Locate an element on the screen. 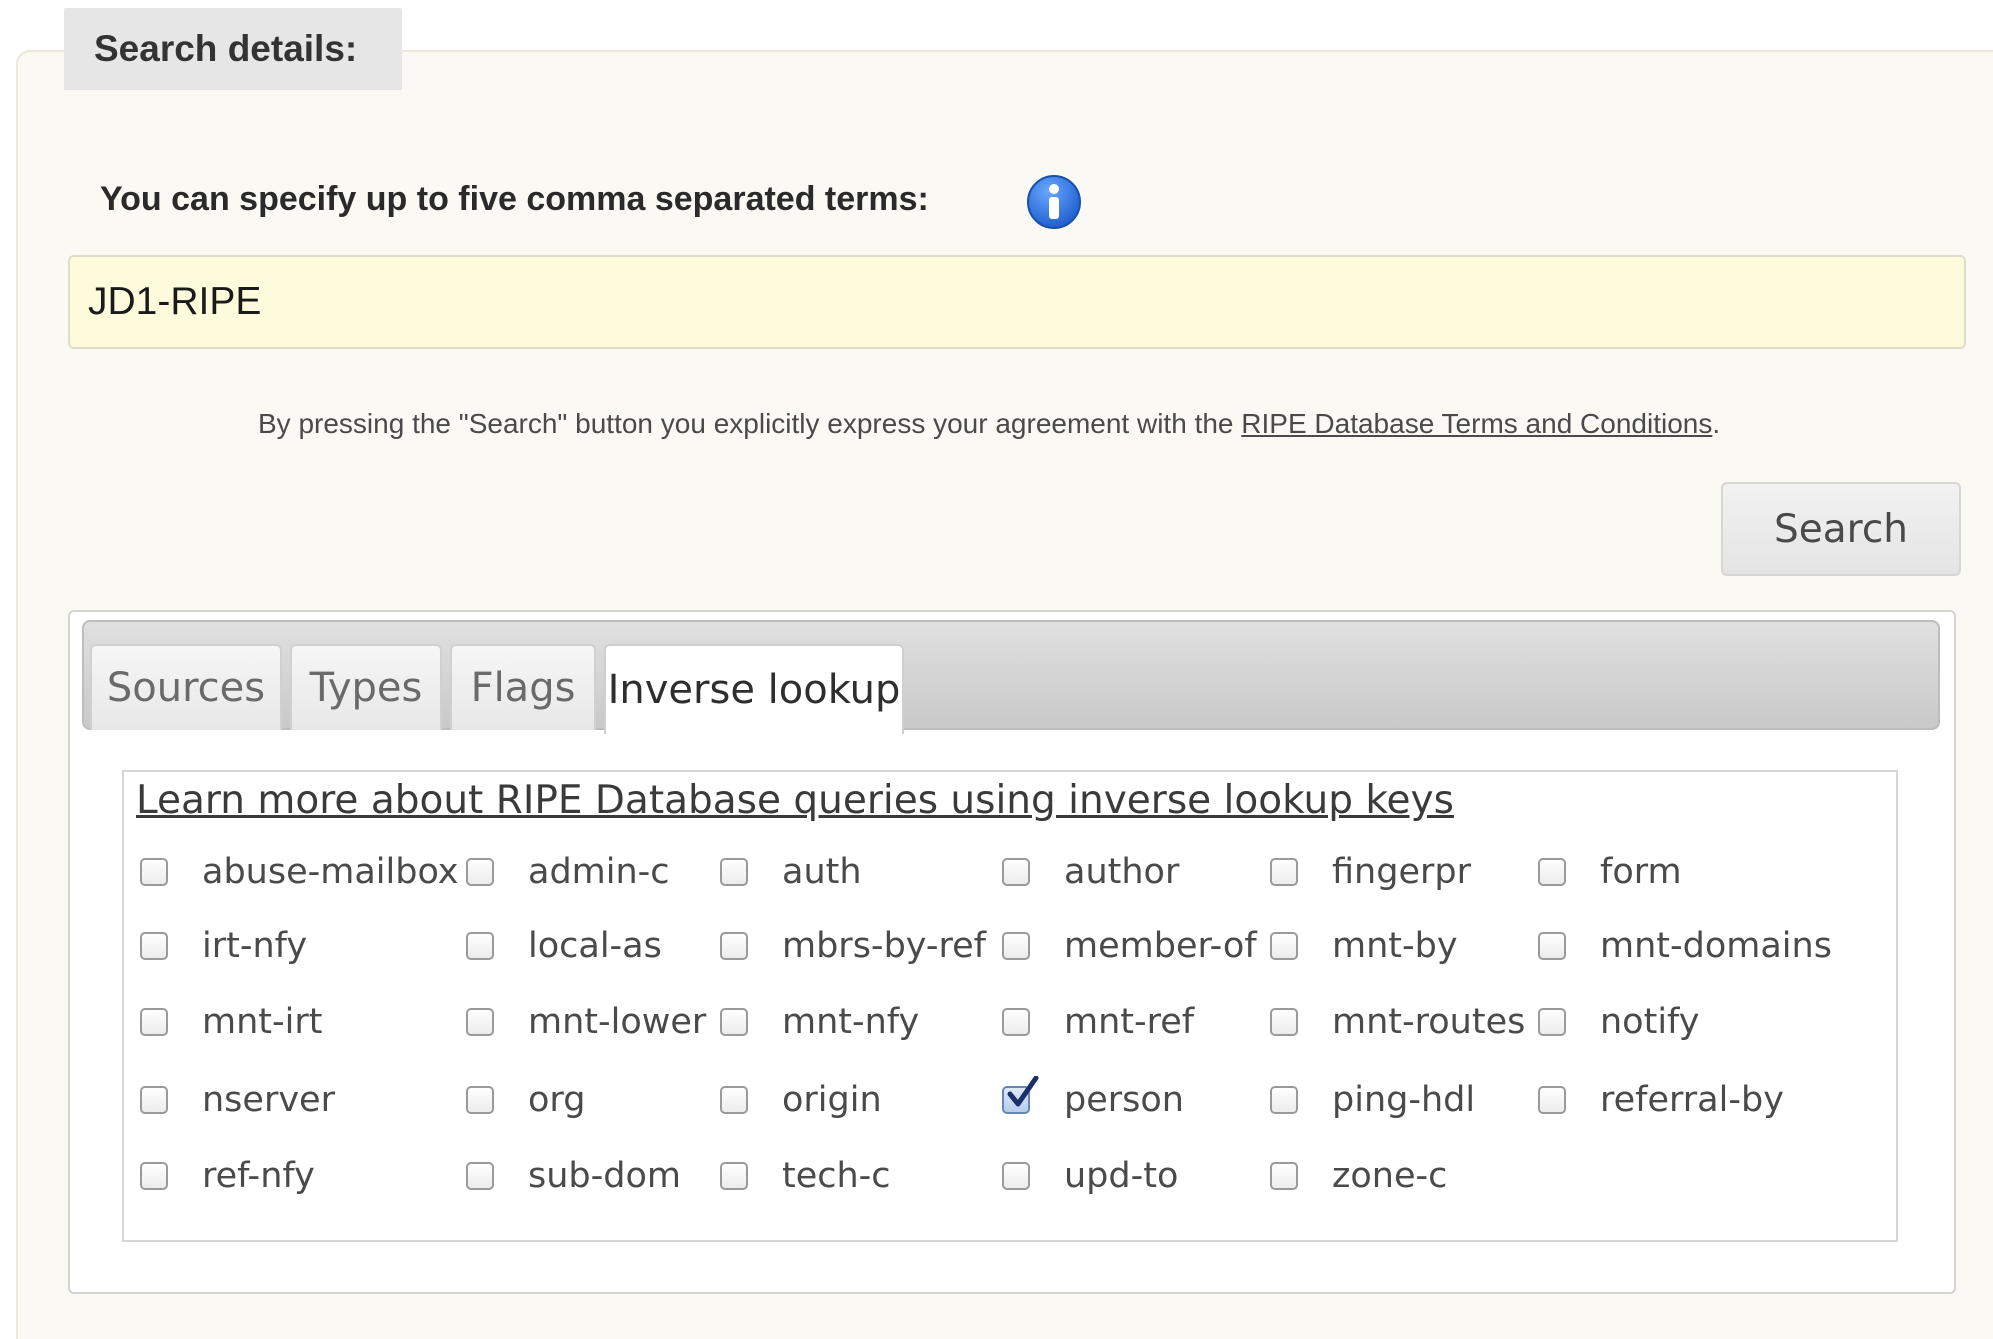 Image resolution: width=1993 pixels, height=1339 pixels. option-mnt-nfy: mnt-nfy is located at coordinates (819, 1022).